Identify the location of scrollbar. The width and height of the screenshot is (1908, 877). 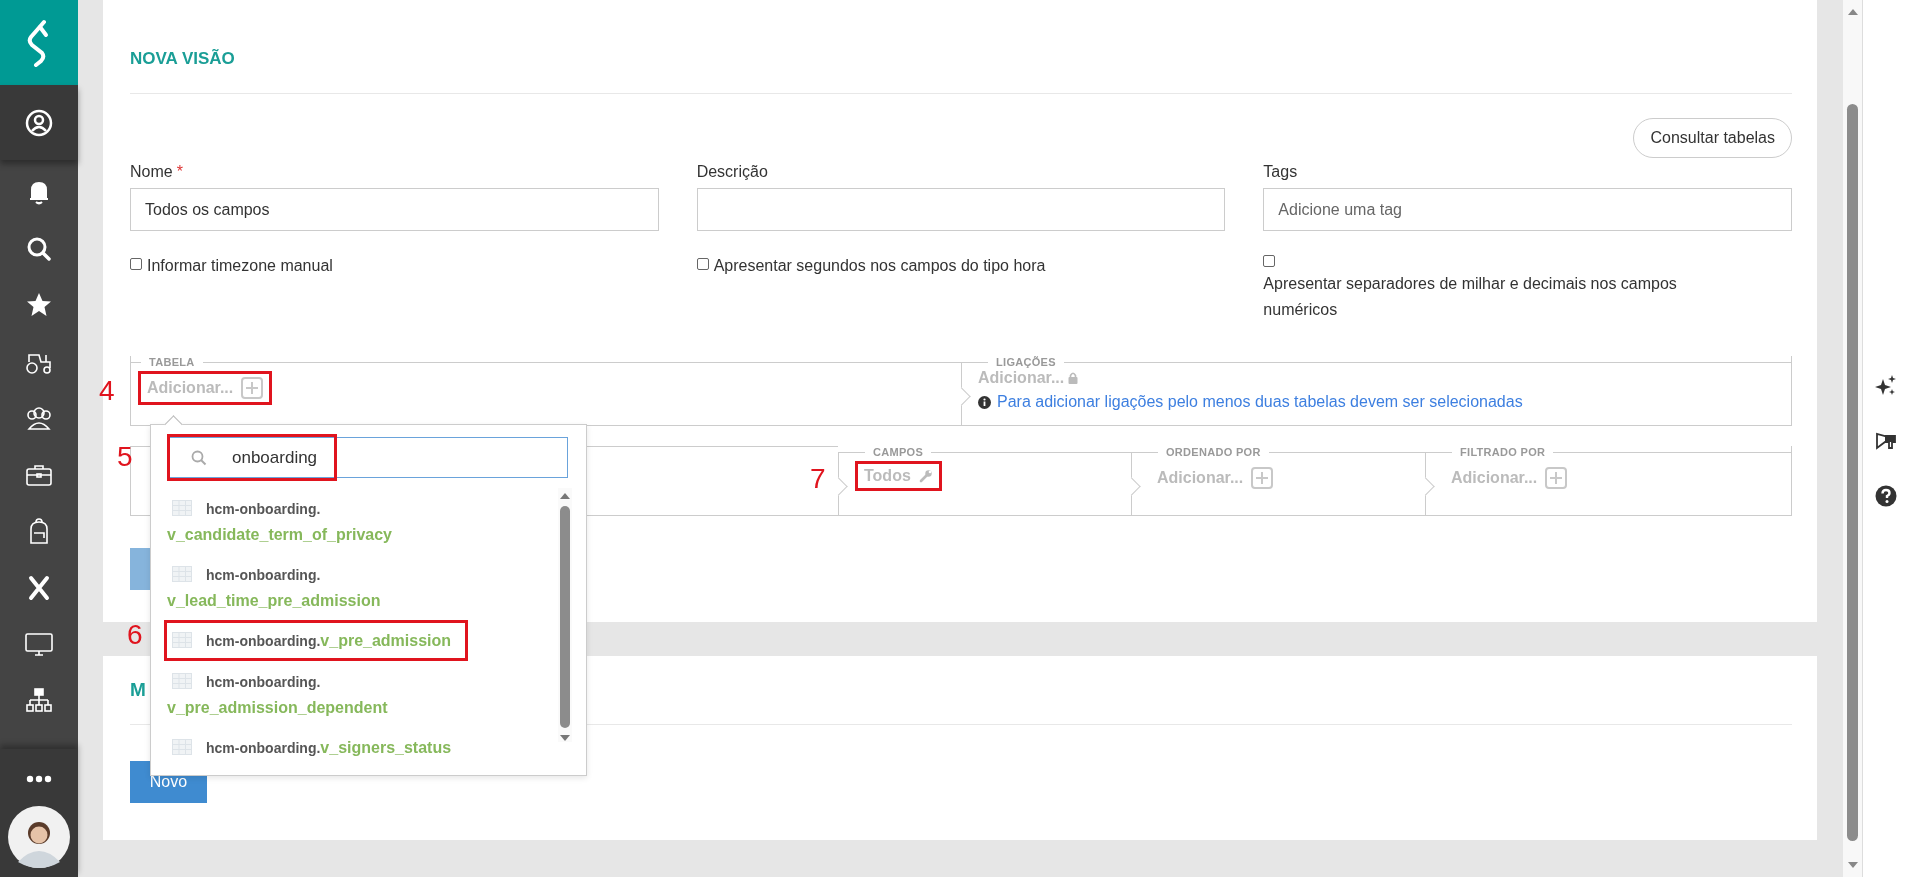
(565, 615).